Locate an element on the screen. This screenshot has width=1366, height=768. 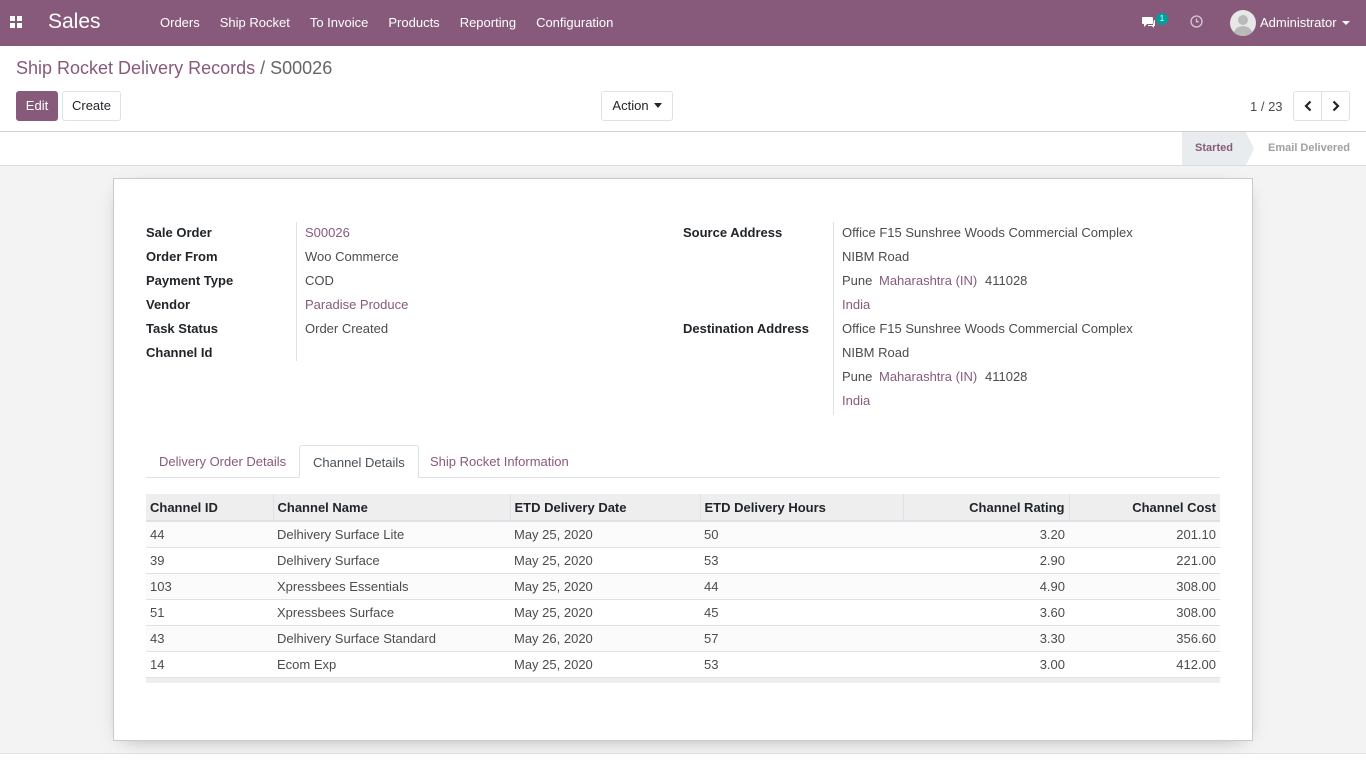
source-country-link: India is located at coordinates (856, 304).